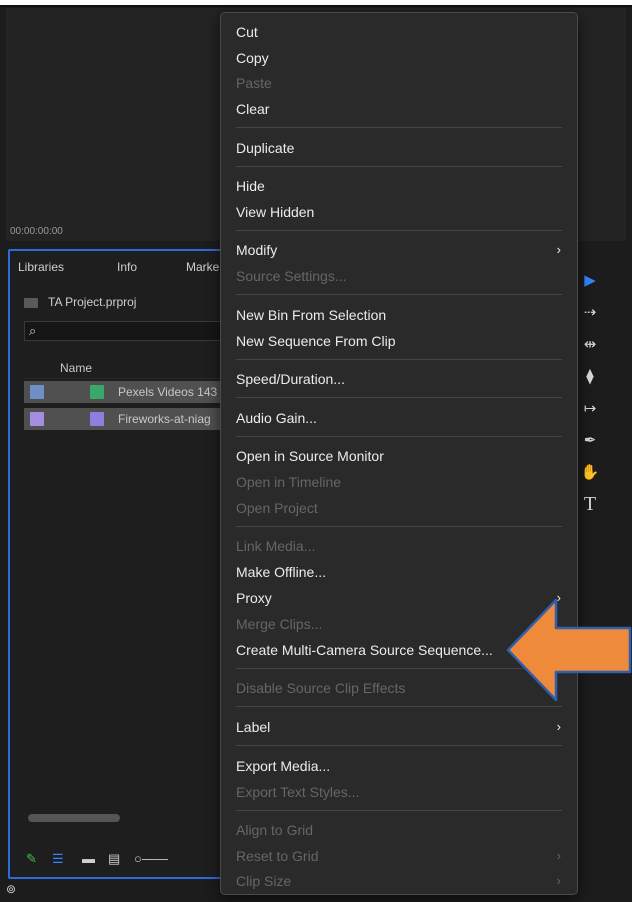 The height and width of the screenshot is (902, 632). I want to click on sequence-icon, so click(97, 392).